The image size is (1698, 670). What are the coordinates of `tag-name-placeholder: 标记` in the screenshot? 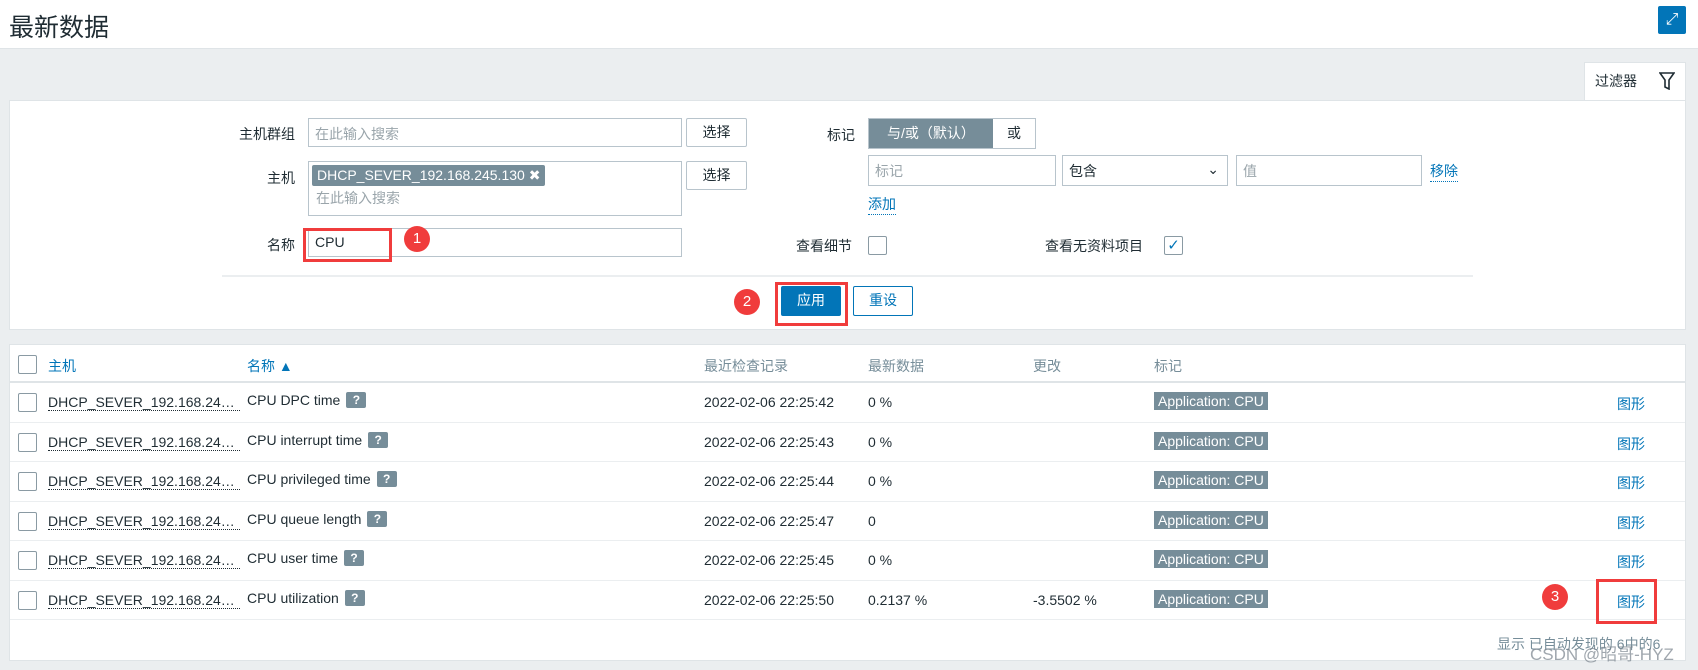 It's located at (889, 171).